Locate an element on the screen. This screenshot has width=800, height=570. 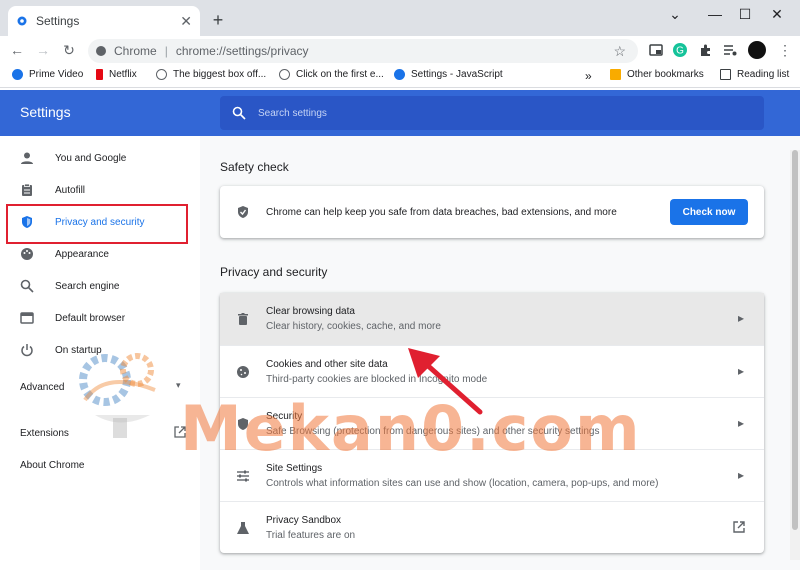
grammarly-icon: G is located at coordinates (680, 50).